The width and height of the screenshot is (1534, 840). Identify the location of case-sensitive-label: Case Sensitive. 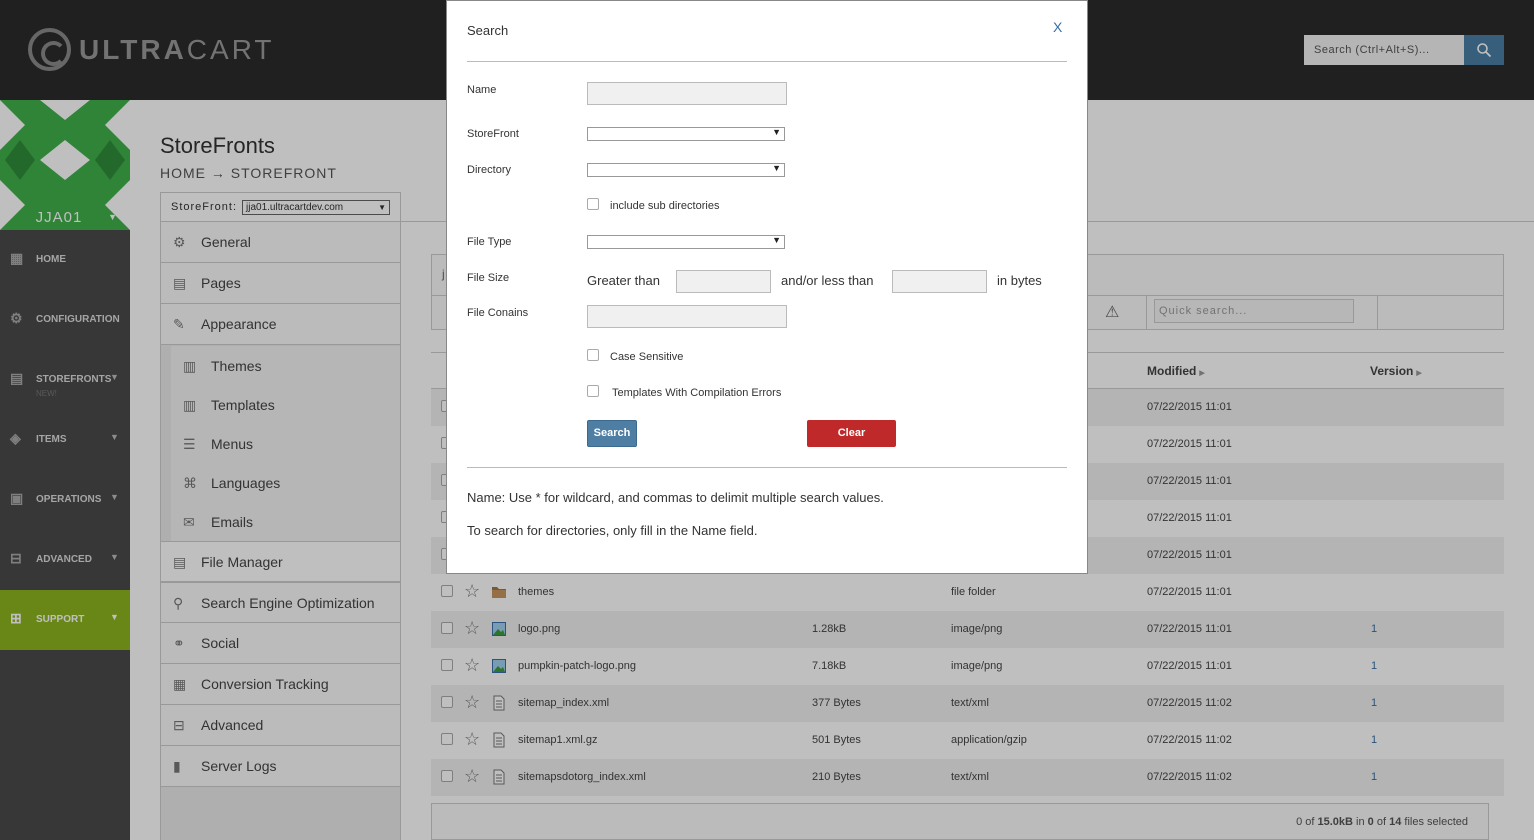
(647, 357).